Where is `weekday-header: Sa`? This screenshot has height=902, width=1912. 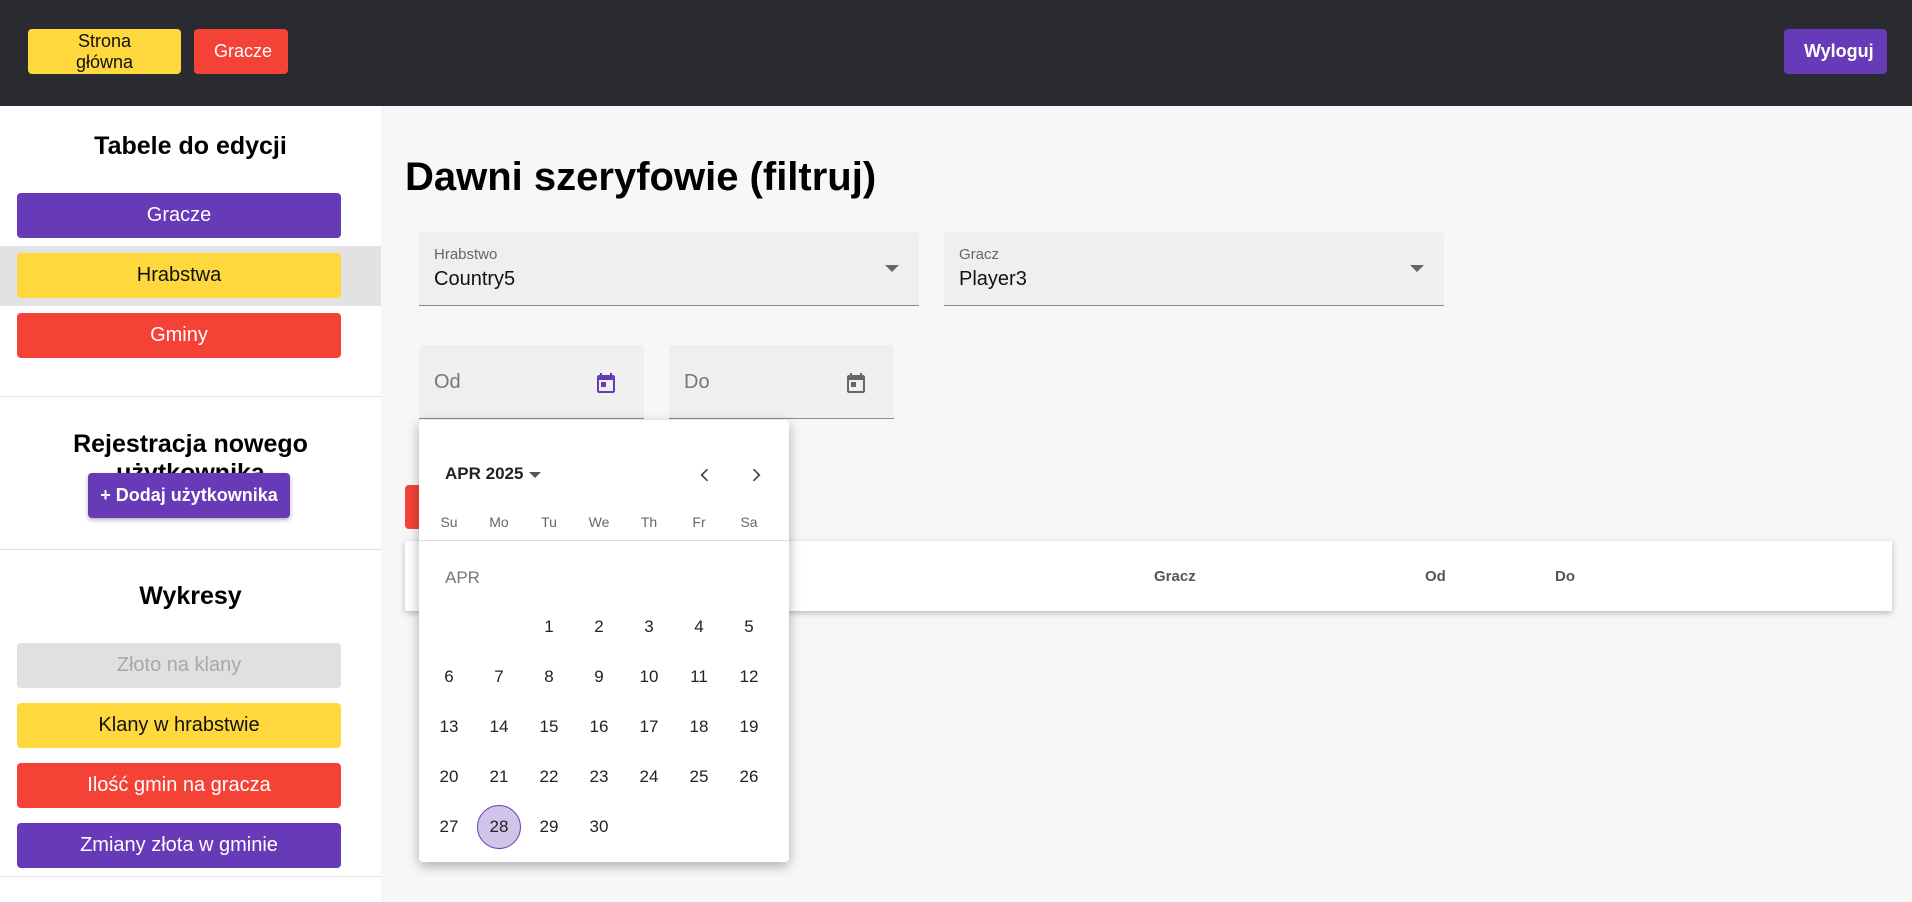 weekday-header: Sa is located at coordinates (749, 522).